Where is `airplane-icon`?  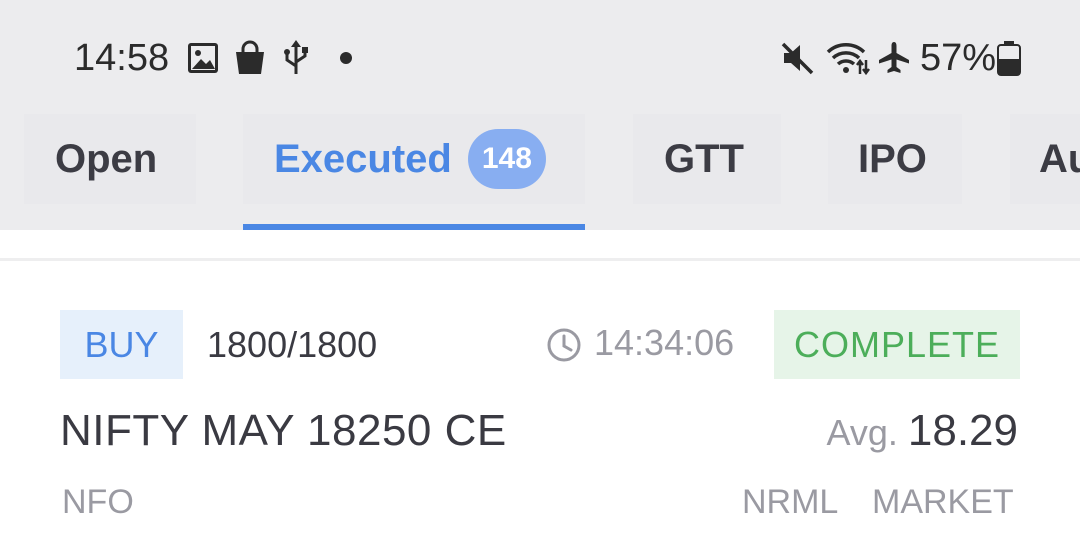 airplane-icon is located at coordinates (894, 57).